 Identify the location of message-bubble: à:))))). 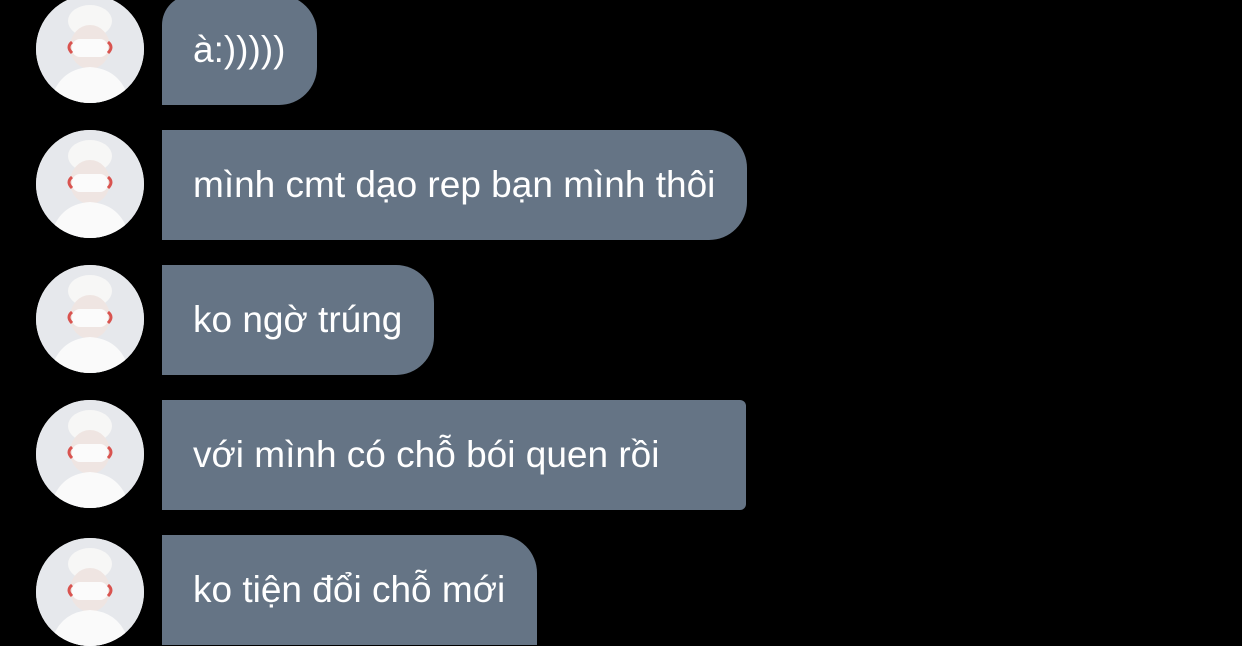
(240, 52).